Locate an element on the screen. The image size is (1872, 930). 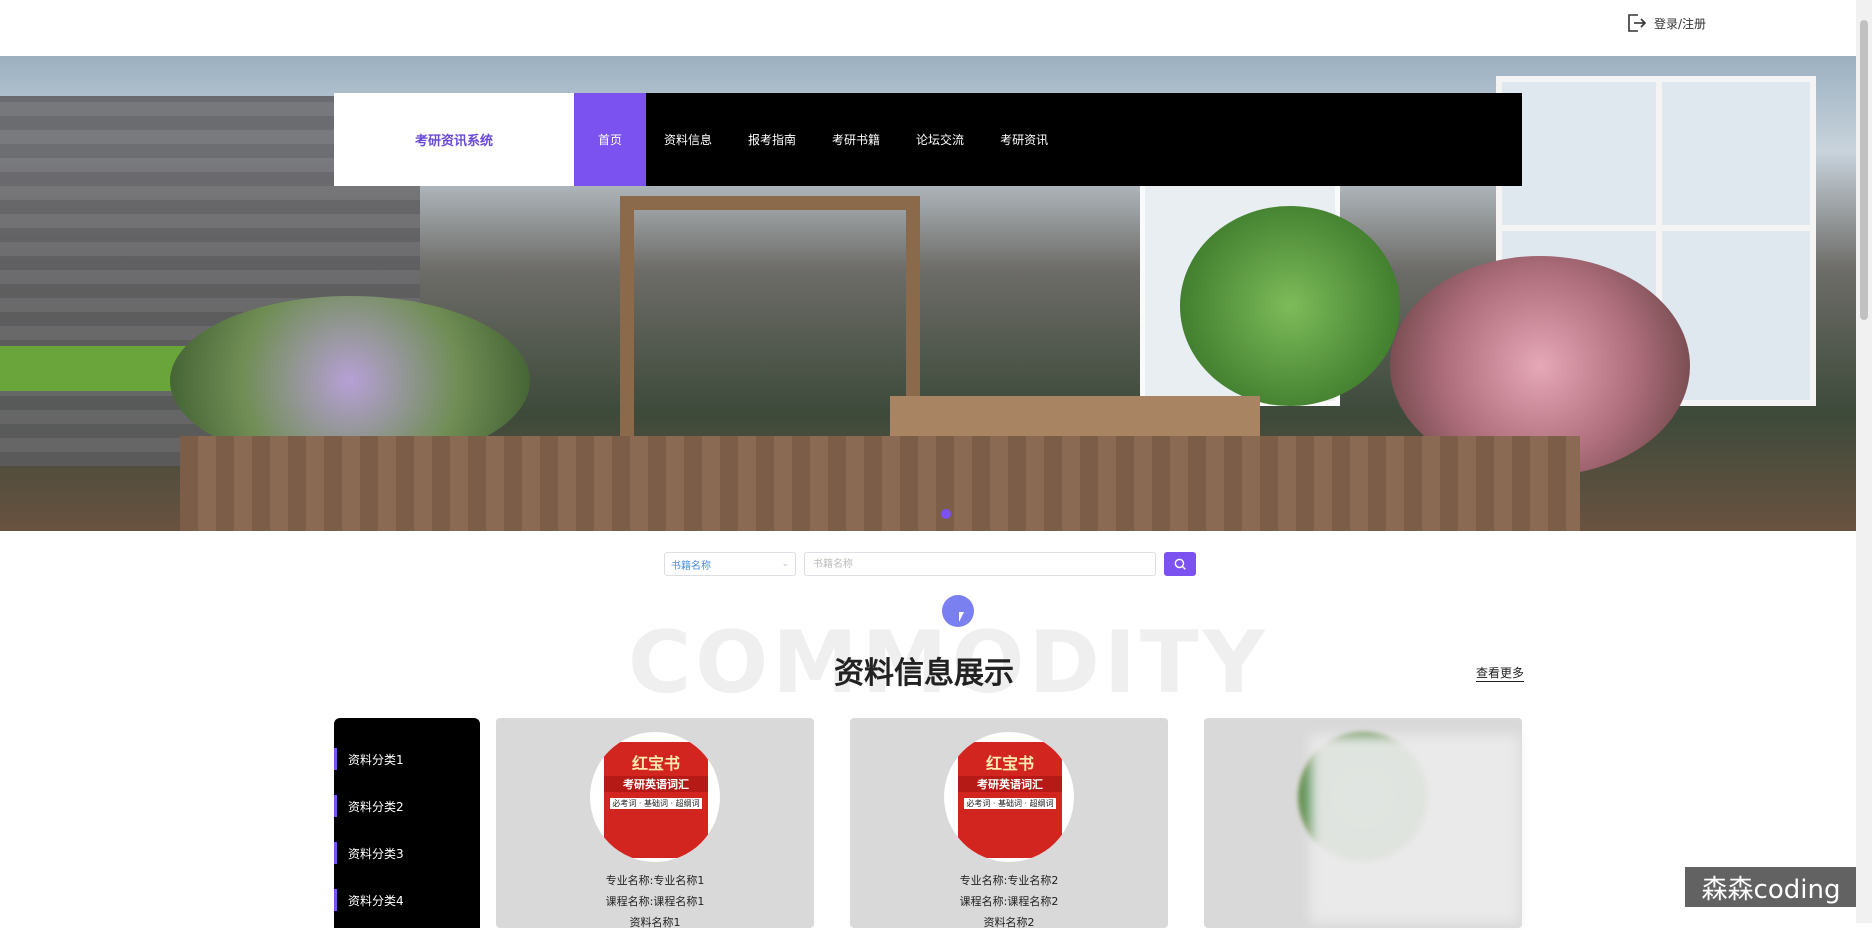
nav-item-guide: 报考指南 is located at coordinates (772, 139).